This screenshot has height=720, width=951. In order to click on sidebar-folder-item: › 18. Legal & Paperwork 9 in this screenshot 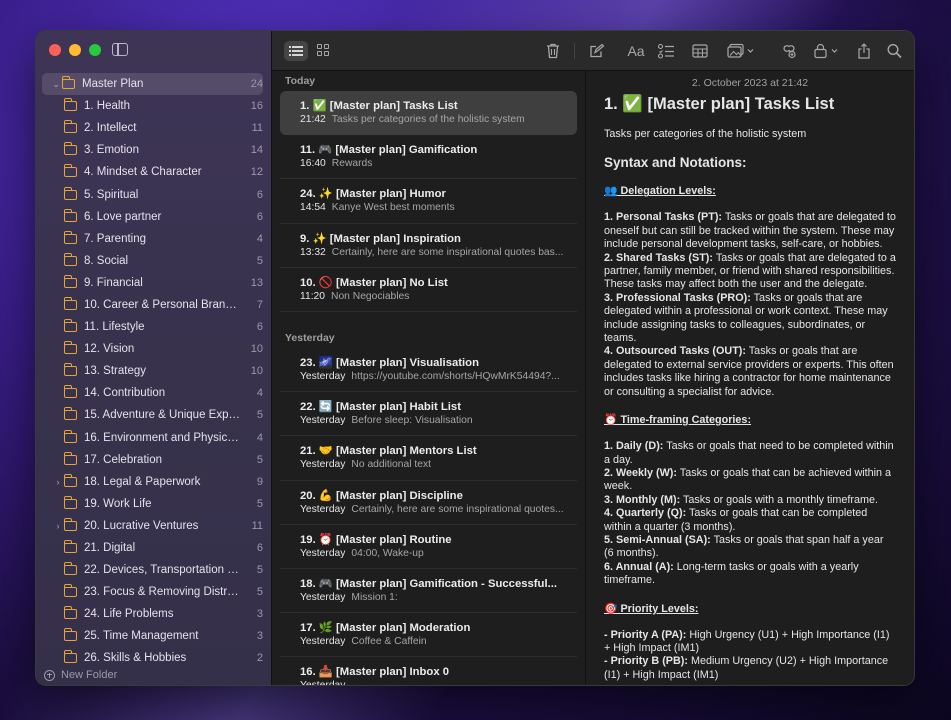, I will do `click(152, 482)`.